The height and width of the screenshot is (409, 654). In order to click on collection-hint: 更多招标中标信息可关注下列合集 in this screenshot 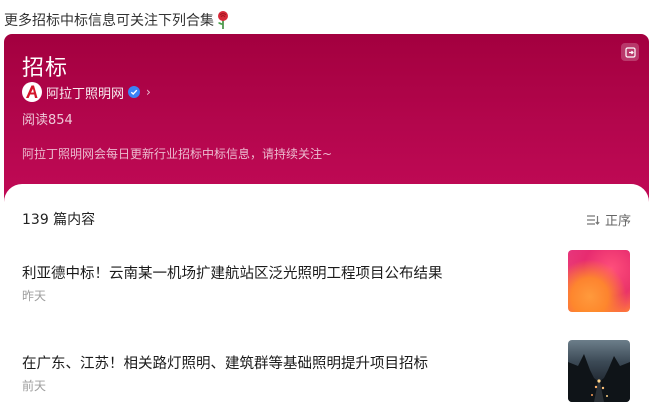, I will do `click(117, 20)`.